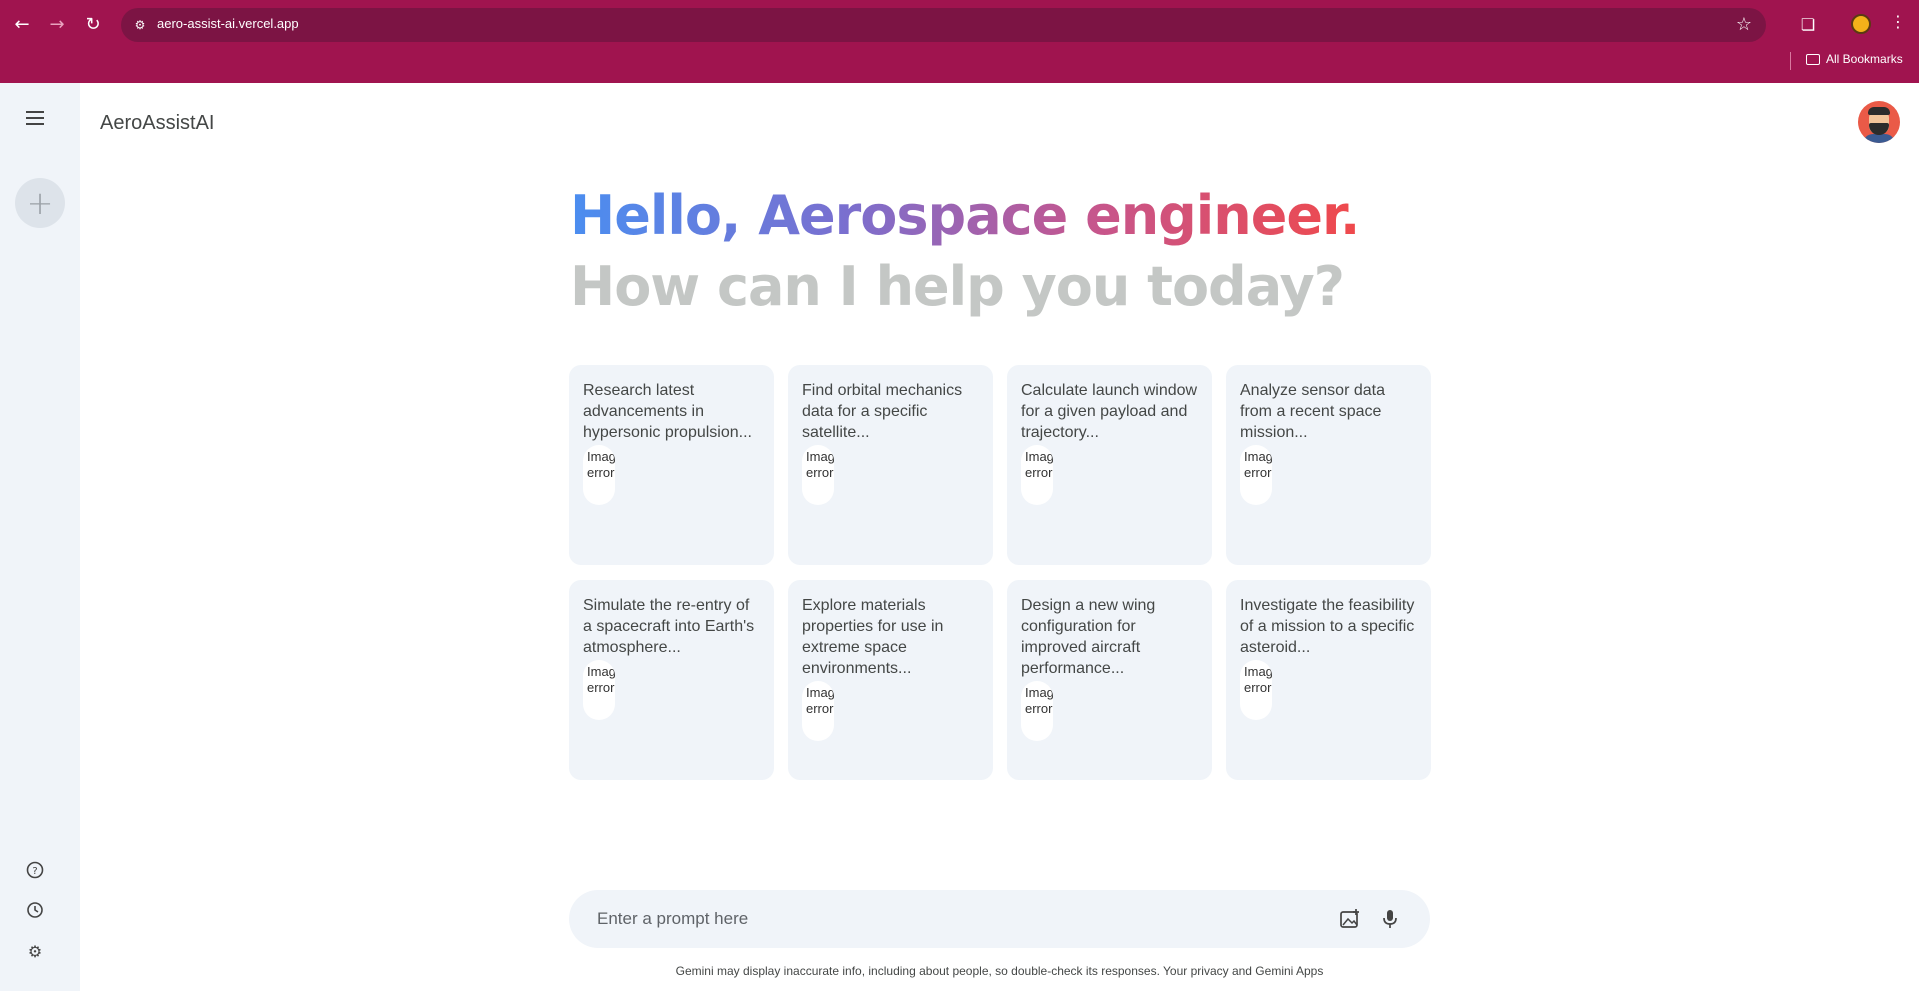 This screenshot has height=991, width=1919. I want to click on plus-icon: +, so click(40, 203).